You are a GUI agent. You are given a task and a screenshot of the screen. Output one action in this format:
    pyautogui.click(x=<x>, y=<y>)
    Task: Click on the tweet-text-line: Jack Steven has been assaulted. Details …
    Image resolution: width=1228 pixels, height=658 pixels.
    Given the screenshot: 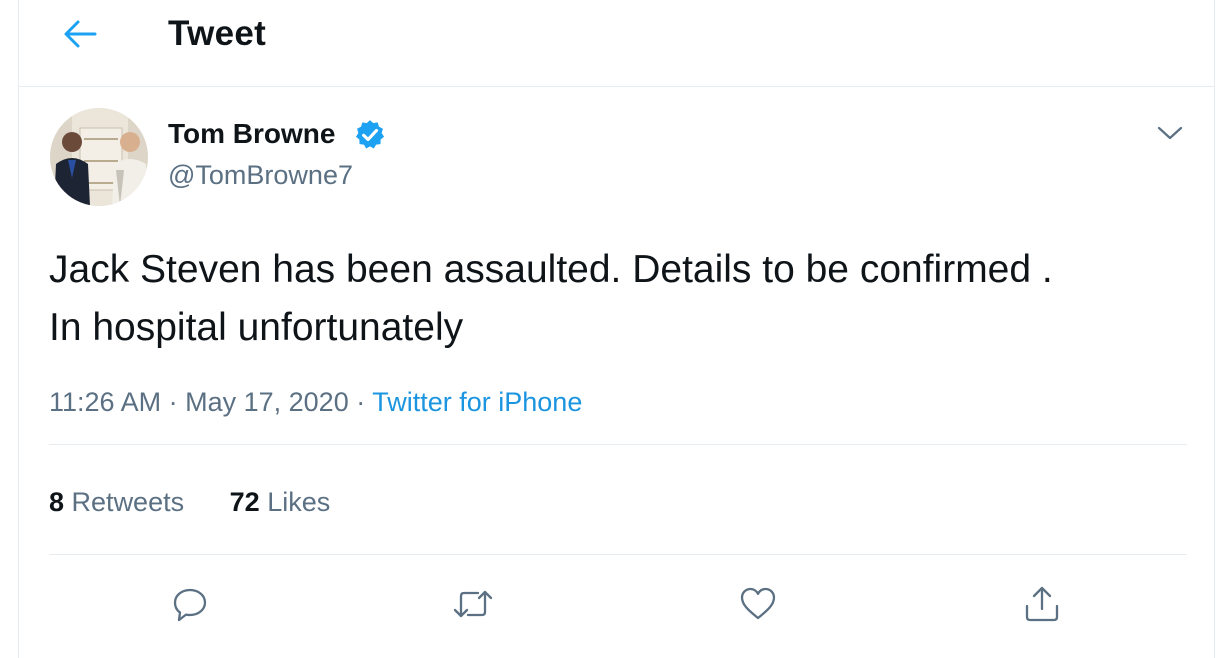 What is the action you would take?
    pyautogui.click(x=551, y=269)
    